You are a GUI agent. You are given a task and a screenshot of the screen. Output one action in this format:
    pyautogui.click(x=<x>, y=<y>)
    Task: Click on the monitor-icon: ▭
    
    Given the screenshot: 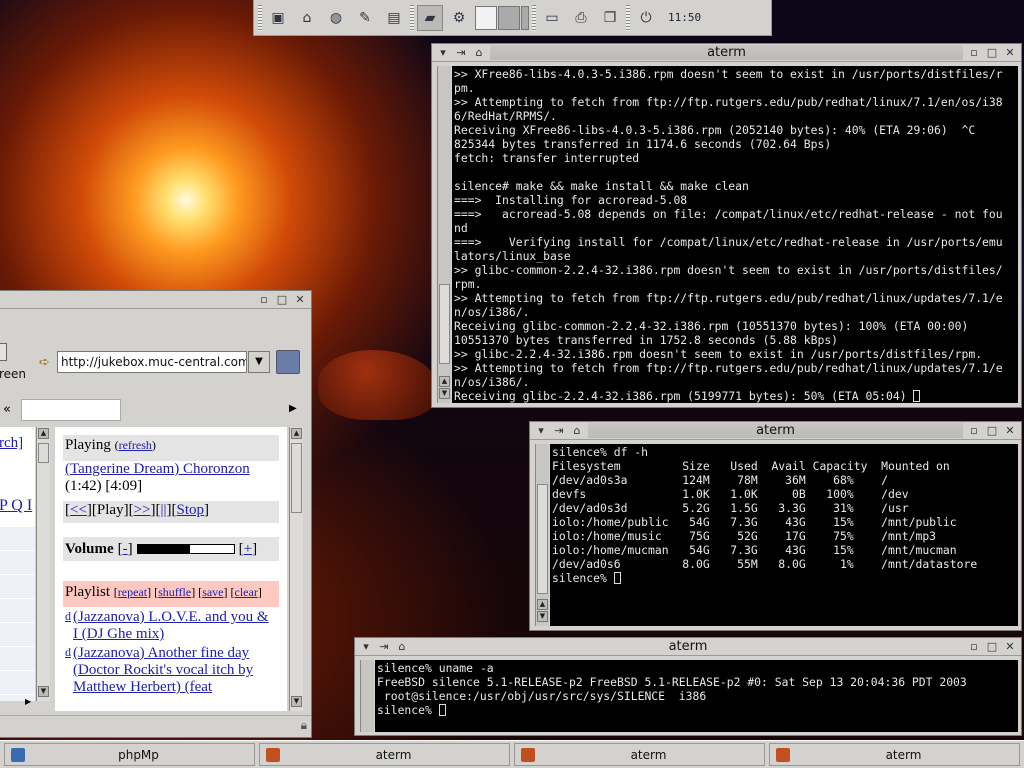 What is the action you would take?
    pyautogui.click(x=552, y=18)
    